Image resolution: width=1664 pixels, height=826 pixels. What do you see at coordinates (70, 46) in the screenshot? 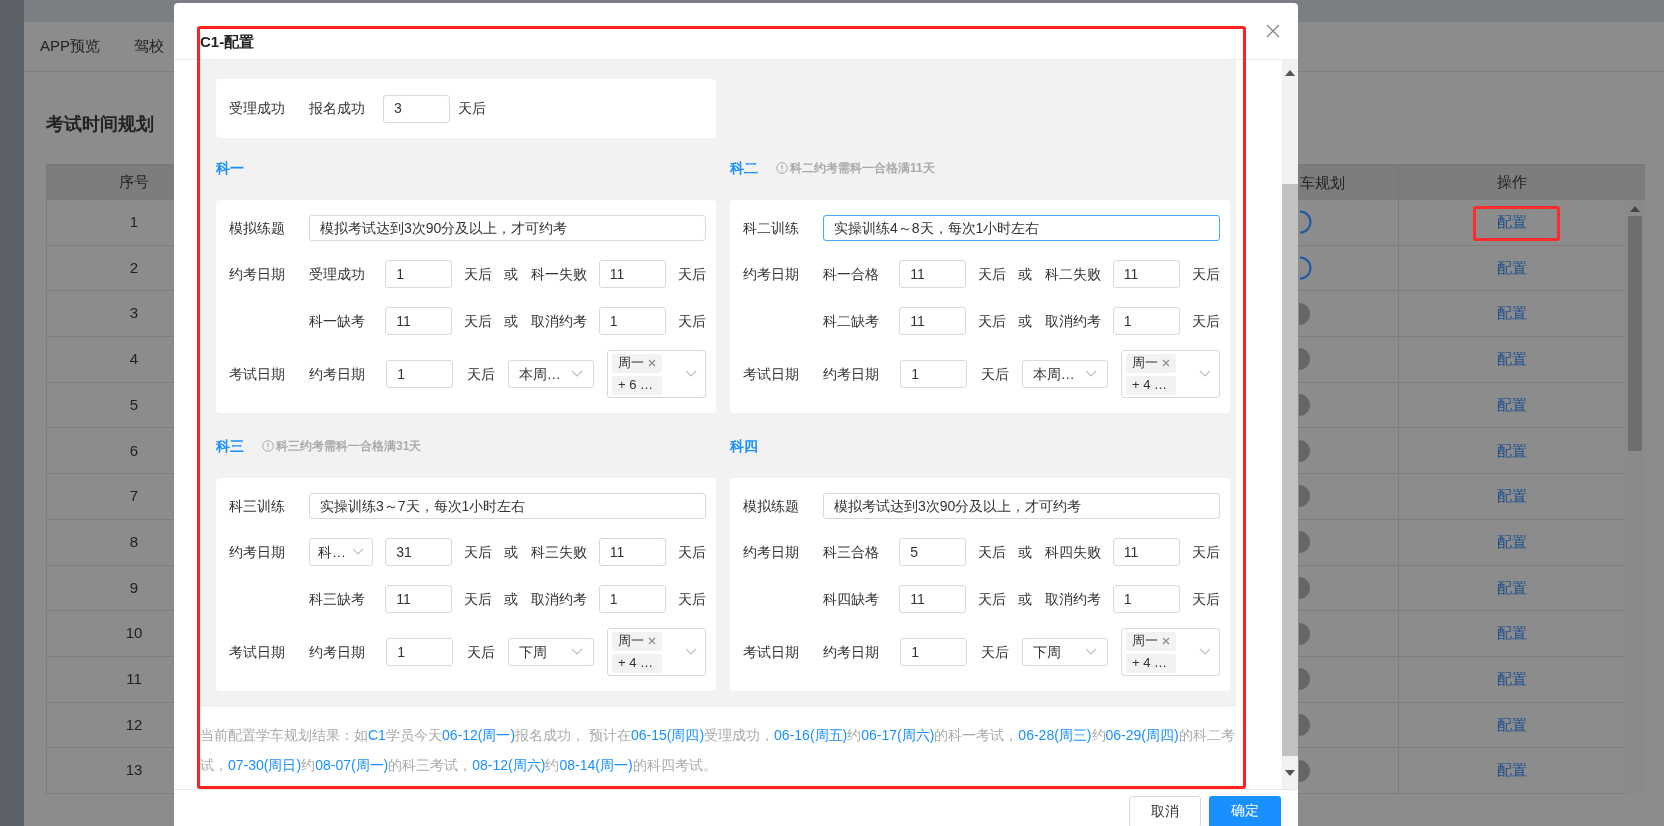
I see `page-tab: APP预览` at bounding box center [70, 46].